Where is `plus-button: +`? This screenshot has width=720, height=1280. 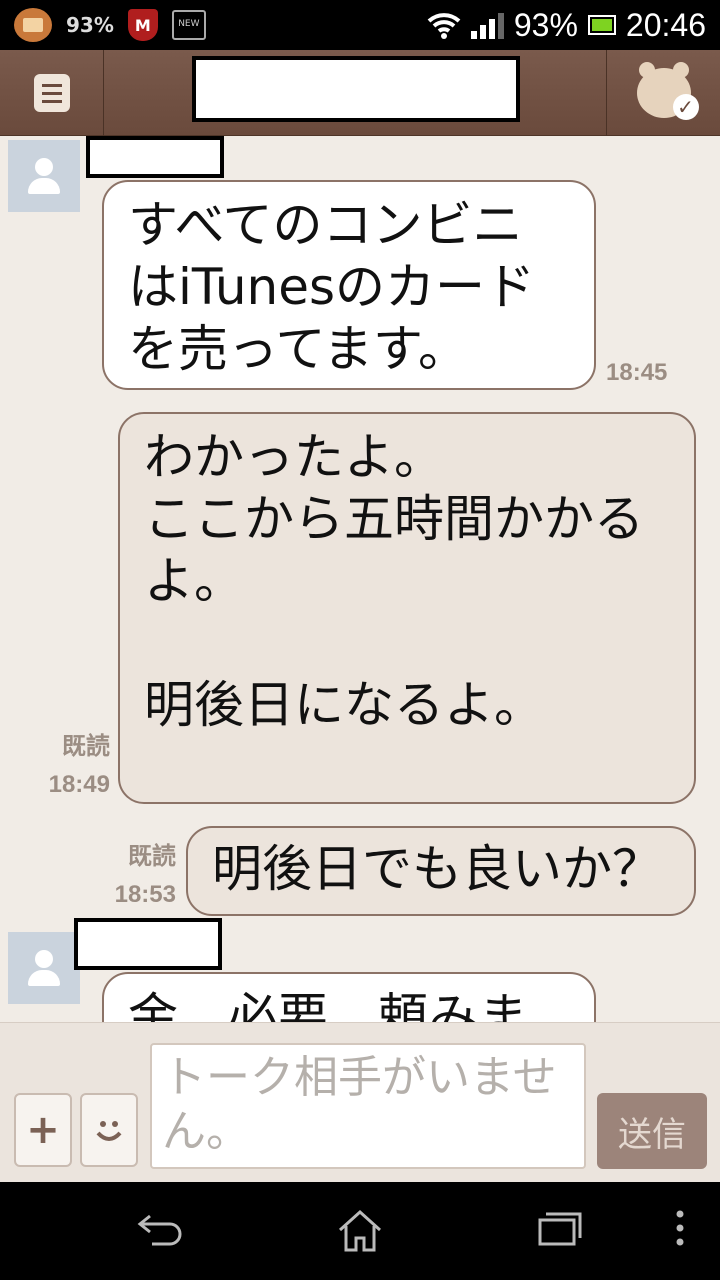
plus-button: + is located at coordinates (43, 1130).